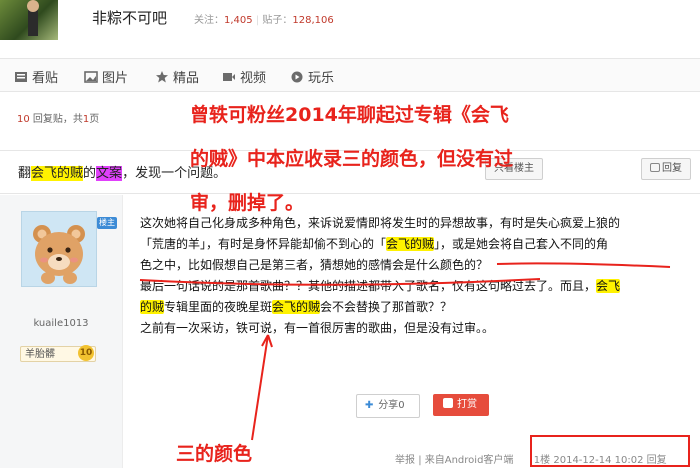 This screenshot has width=700, height=468. Describe the element at coordinates (214, 454) in the screenshot. I see `annotation-bottom: 三的颜色` at that location.